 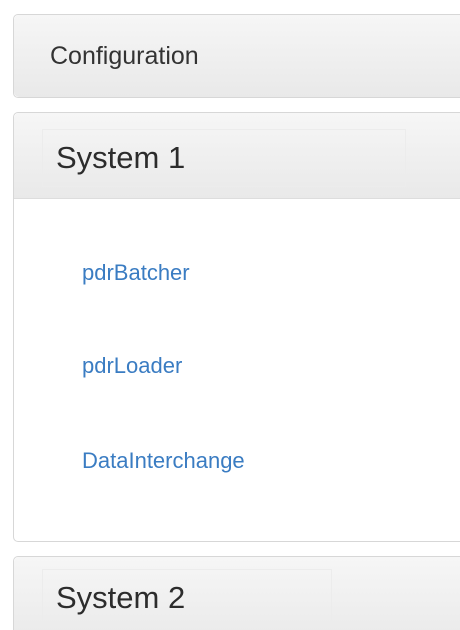 I want to click on system2-panel: System 2, so click(x=236, y=593).